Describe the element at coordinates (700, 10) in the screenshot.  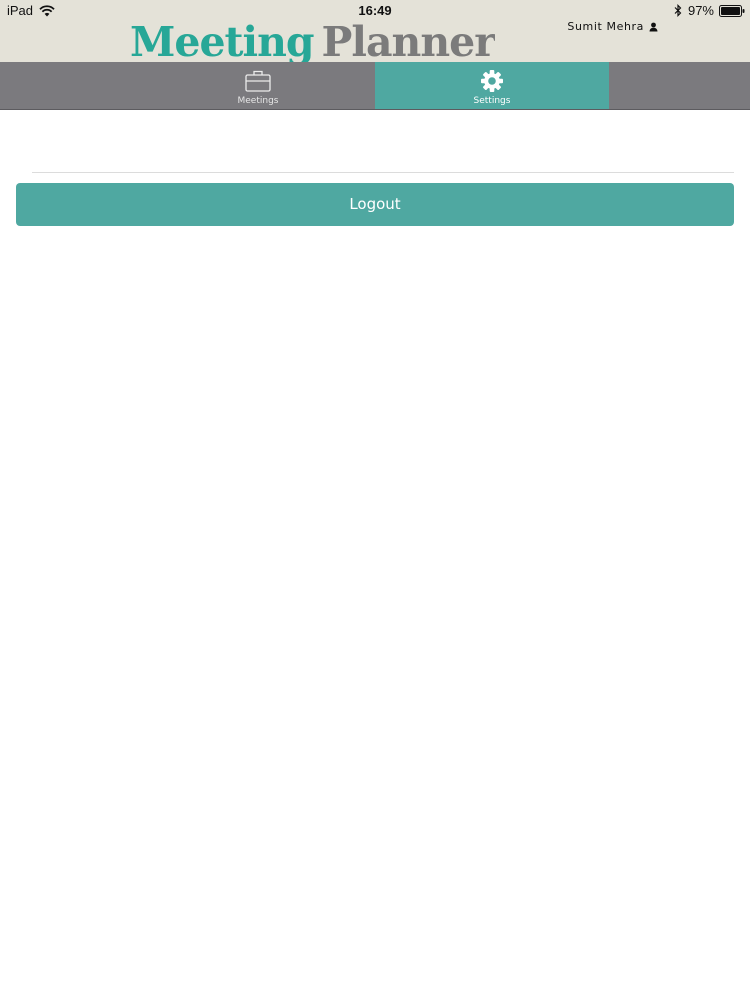
I see `battery-percent: 97%` at that location.